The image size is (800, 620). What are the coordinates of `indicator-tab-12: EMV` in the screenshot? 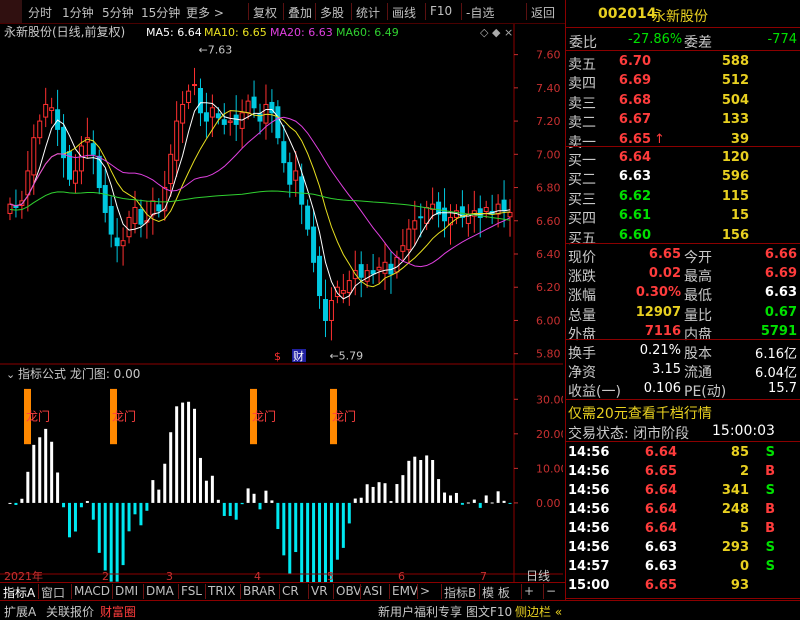 It's located at (405, 591).